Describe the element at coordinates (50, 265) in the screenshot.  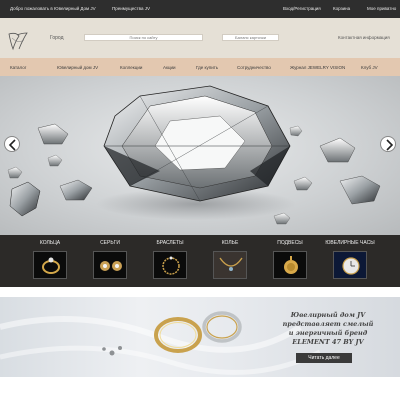
I see `ring-icon` at that location.